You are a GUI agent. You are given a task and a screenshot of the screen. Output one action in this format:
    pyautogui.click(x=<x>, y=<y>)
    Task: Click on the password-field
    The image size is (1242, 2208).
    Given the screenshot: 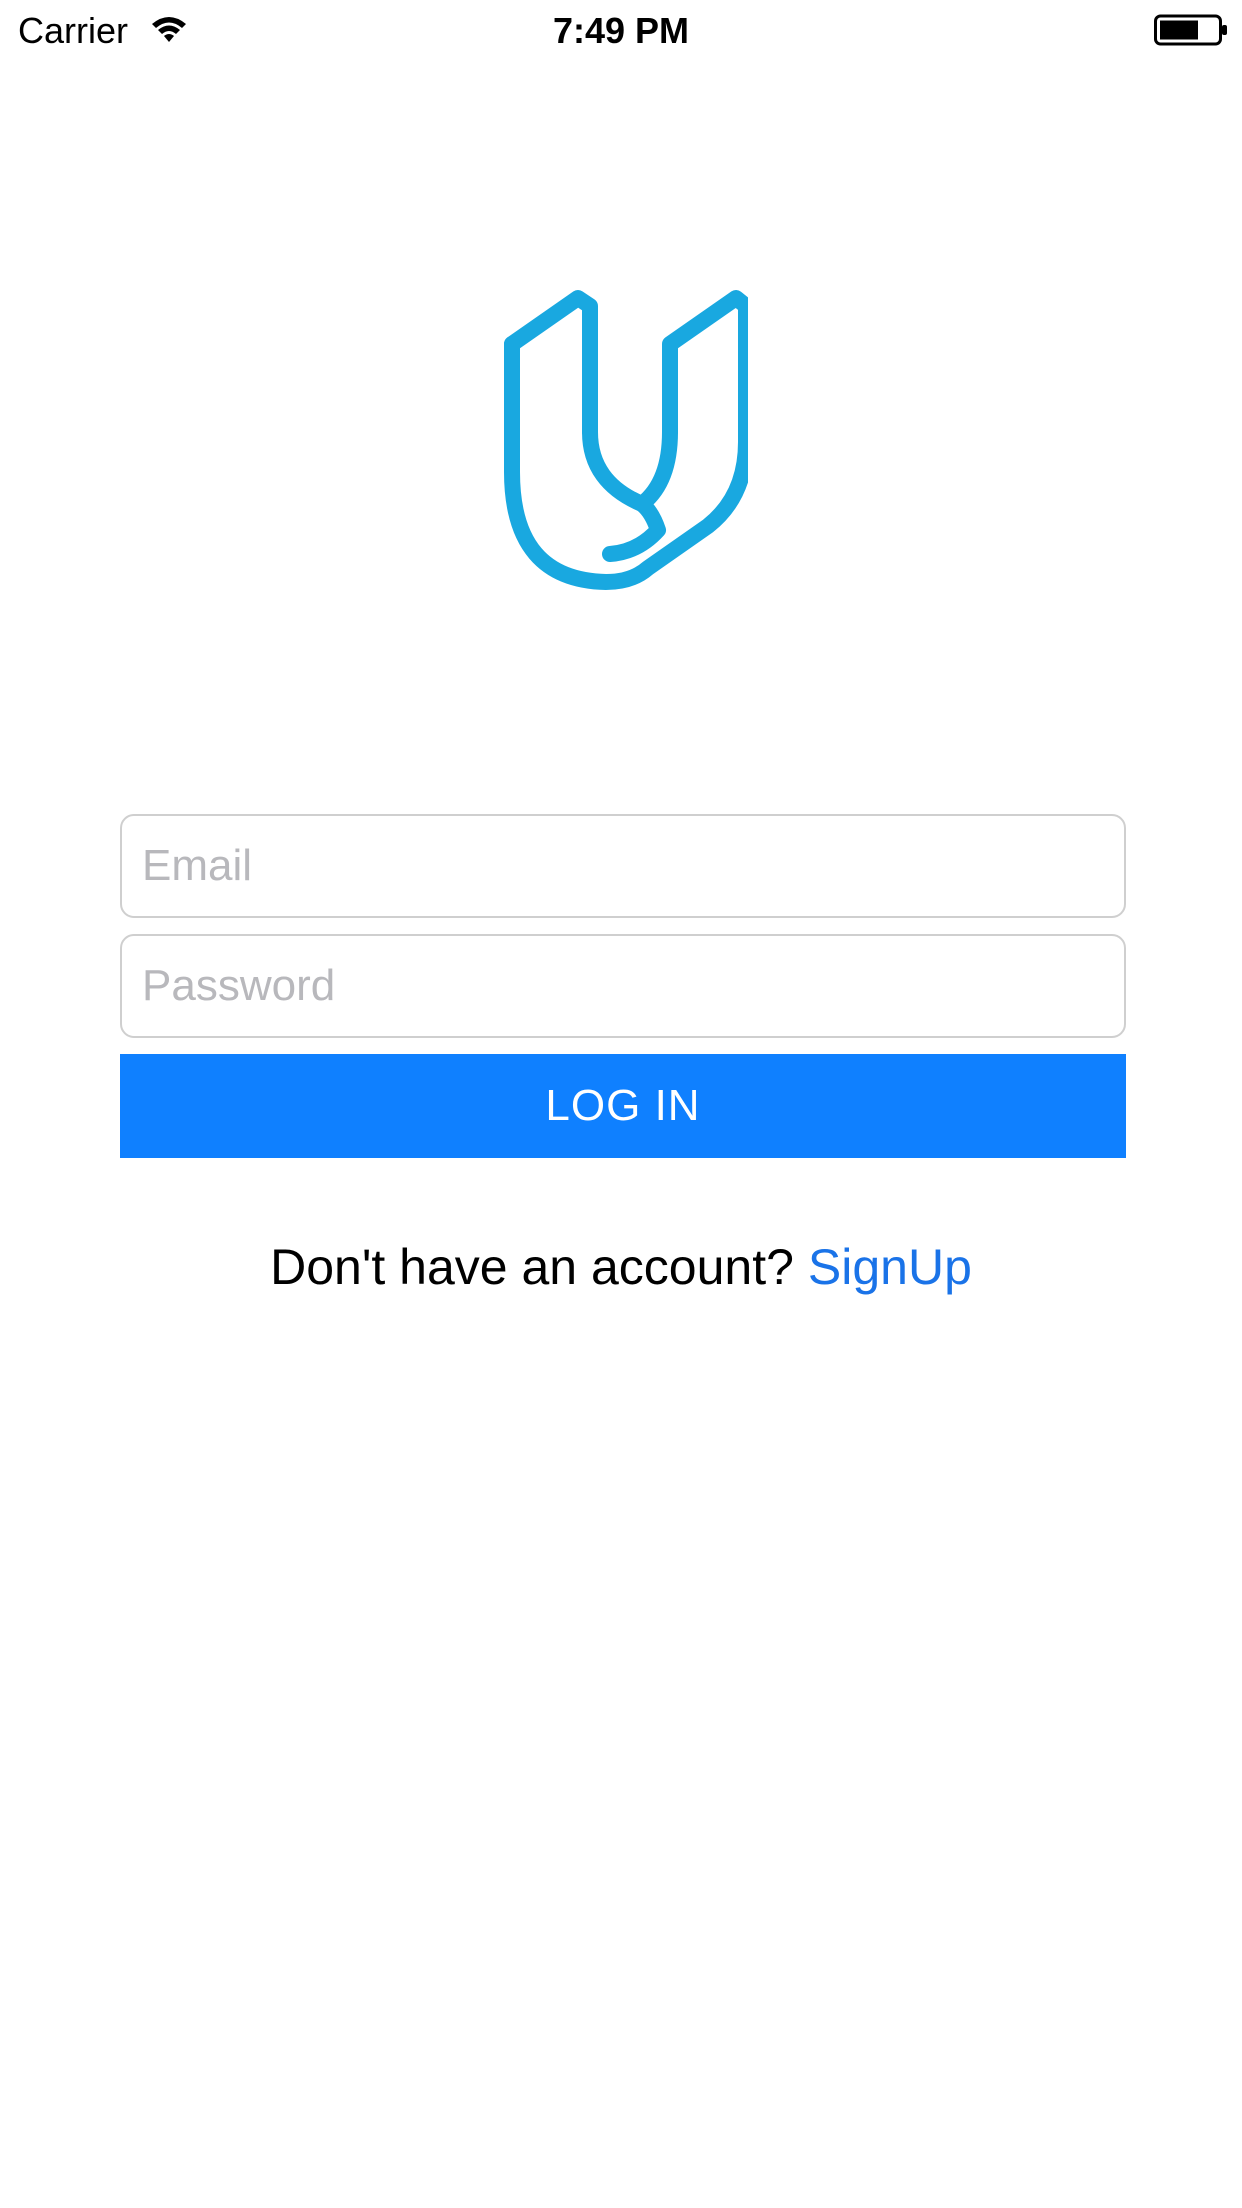 What is the action you would take?
    pyautogui.click(x=623, y=986)
    